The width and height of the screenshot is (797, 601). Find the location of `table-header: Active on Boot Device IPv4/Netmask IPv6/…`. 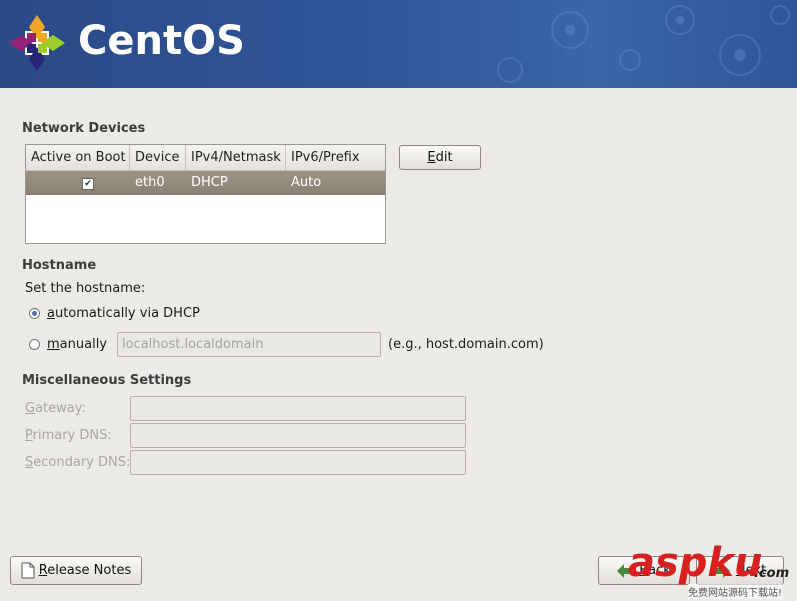

table-header: Active on Boot Device IPv4/Netmask IPv6/… is located at coordinates (205, 158).